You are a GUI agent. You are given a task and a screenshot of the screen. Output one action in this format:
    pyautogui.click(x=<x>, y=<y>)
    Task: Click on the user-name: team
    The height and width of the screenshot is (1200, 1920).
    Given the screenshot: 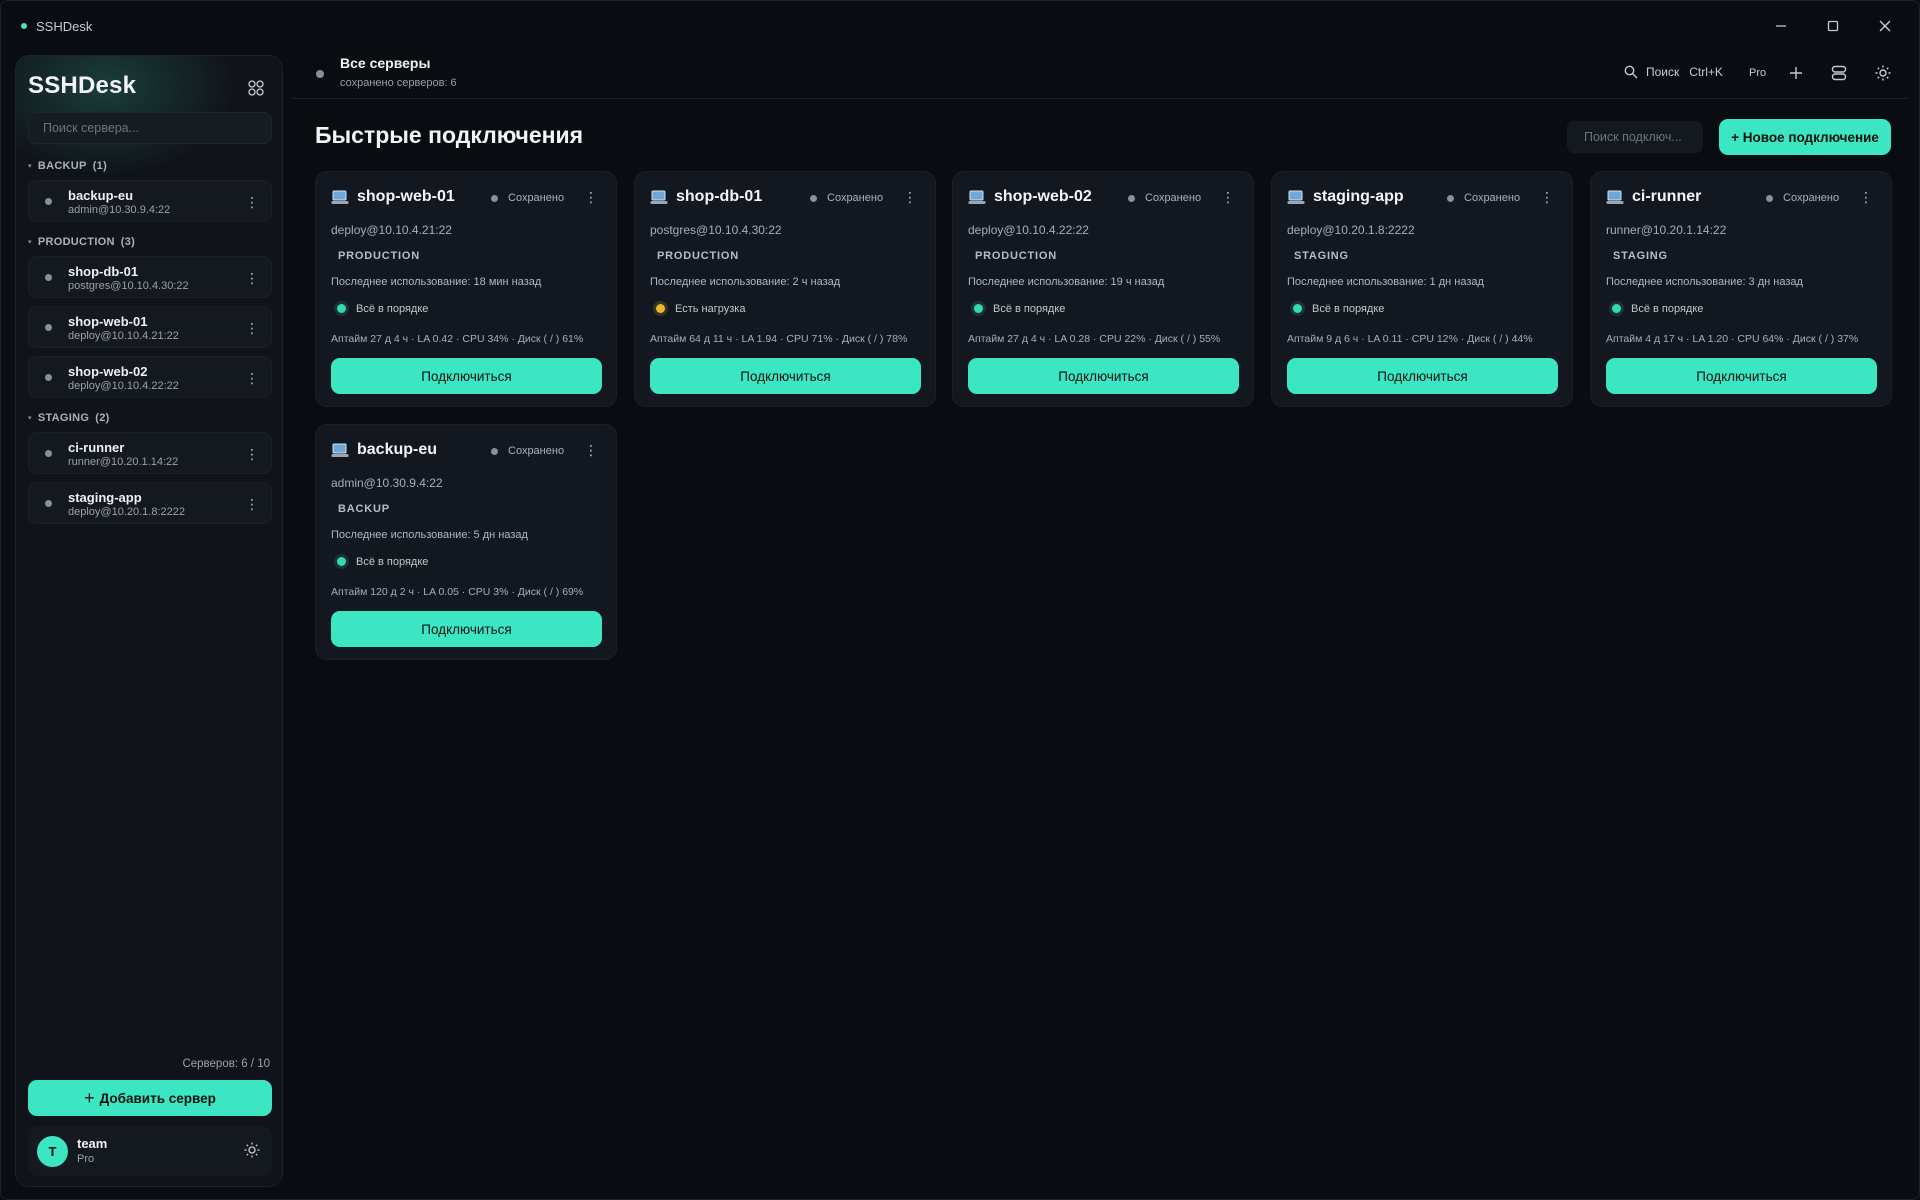 What is the action you would take?
    pyautogui.click(x=92, y=1143)
    